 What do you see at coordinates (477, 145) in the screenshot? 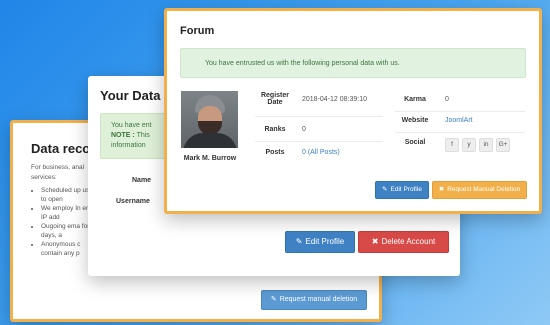
I see `social-icons: f y in G+` at bounding box center [477, 145].